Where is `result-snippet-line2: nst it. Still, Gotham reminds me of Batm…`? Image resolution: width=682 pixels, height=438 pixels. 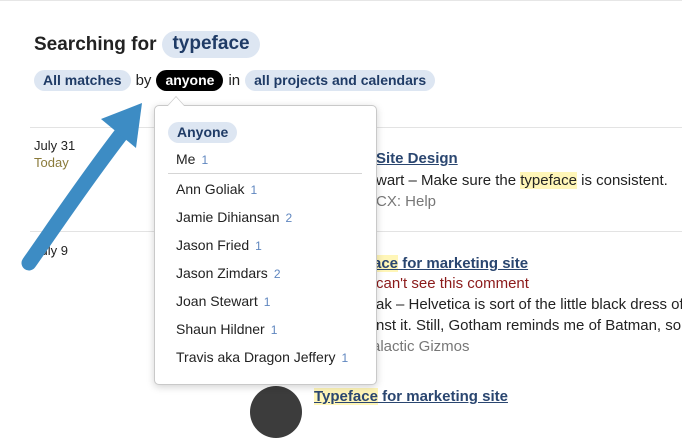
result-snippet-line2: nst it. Still, Gotham reminds me of Batm… is located at coordinates (529, 325).